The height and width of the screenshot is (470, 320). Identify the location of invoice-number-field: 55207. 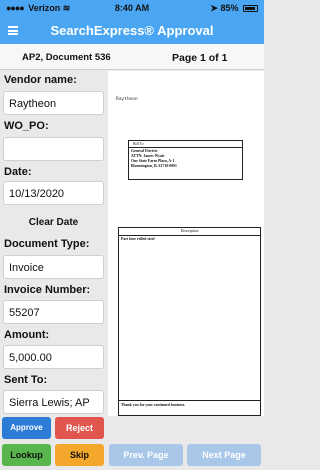
(53, 312).